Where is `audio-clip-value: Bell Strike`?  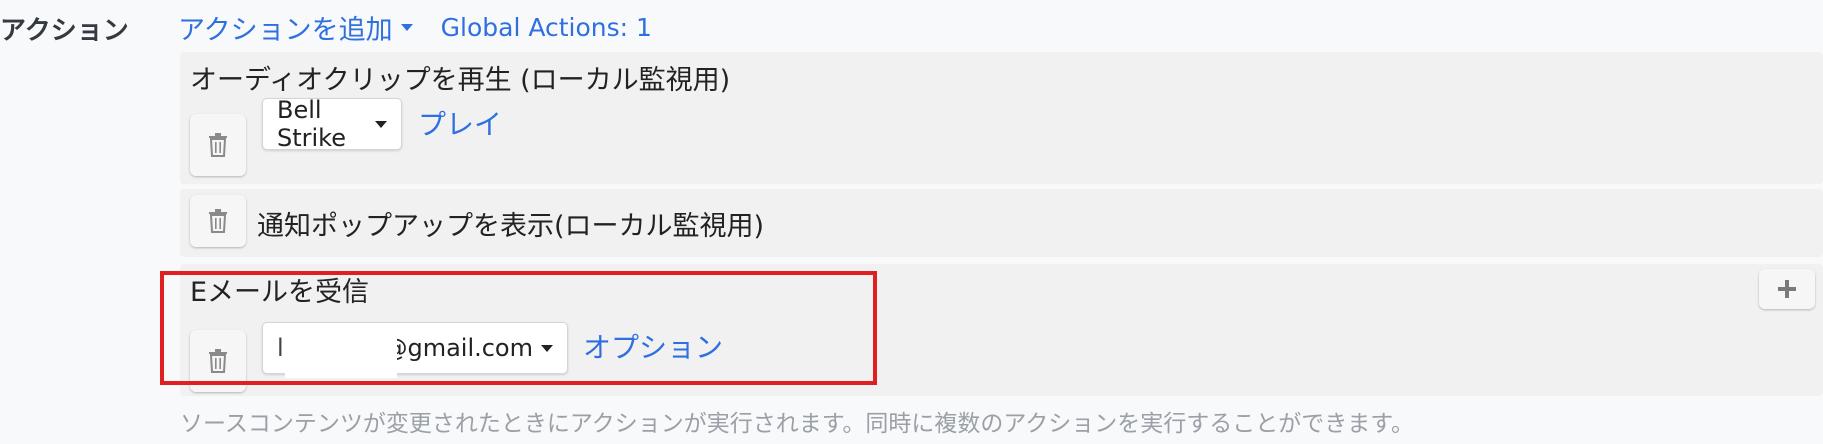
audio-clip-value: Bell Strike is located at coordinates (311, 124).